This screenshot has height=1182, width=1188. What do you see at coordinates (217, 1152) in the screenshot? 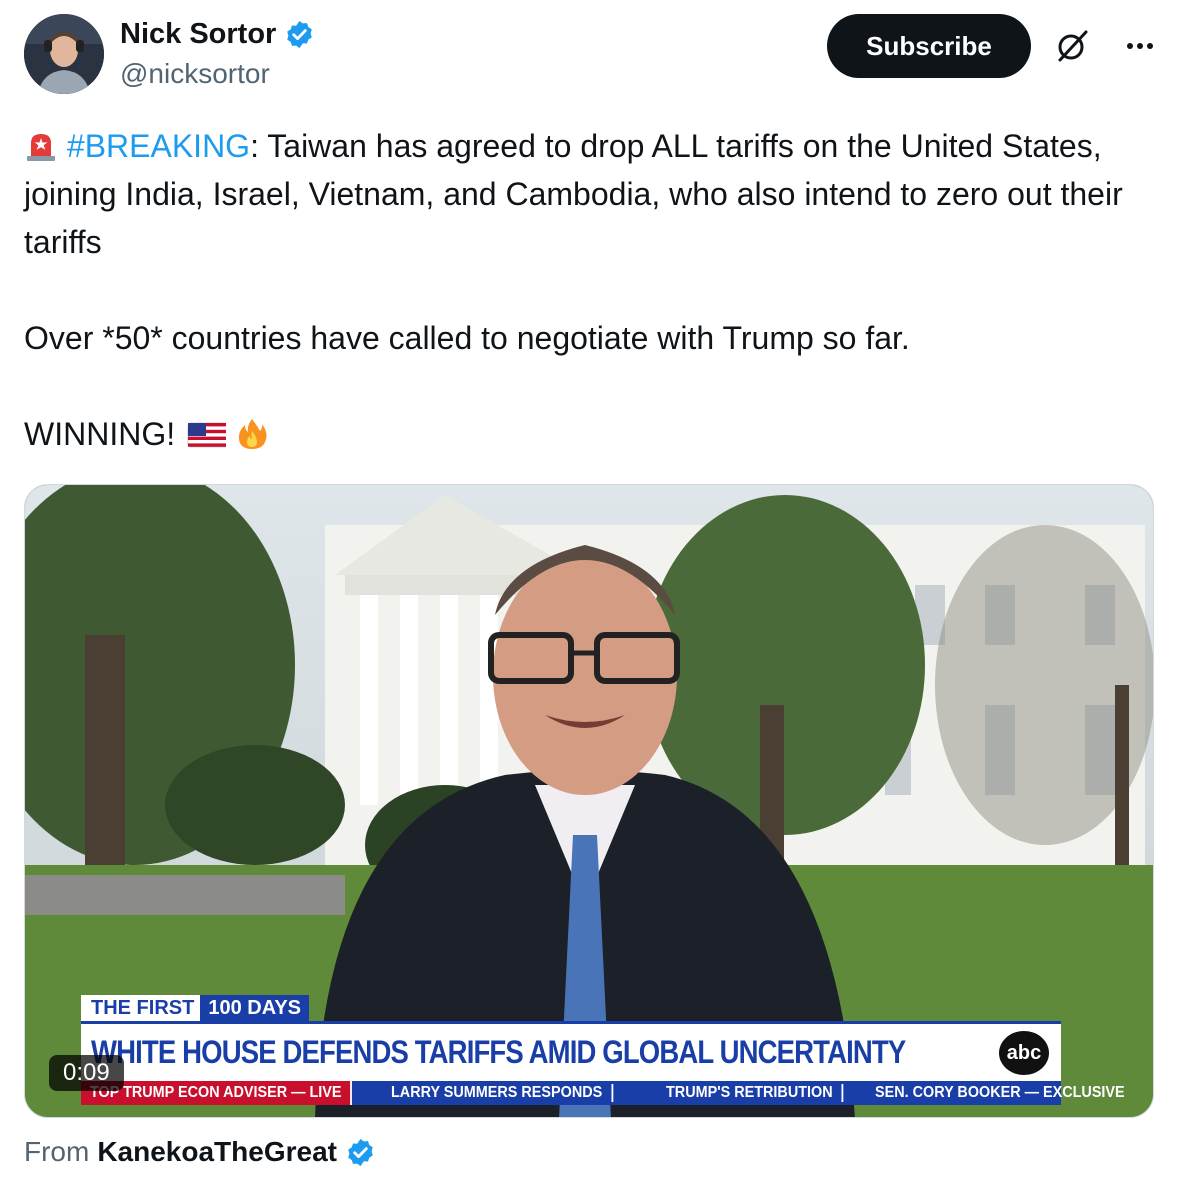
I see `attribution-source: KanekoaTheGreat` at bounding box center [217, 1152].